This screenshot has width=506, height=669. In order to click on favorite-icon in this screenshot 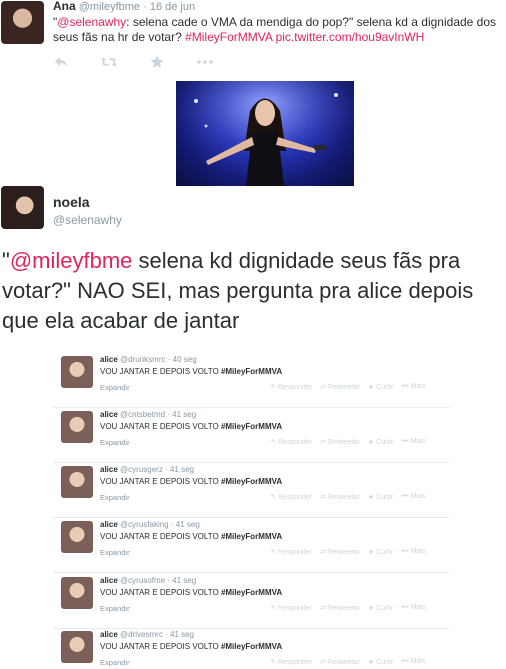, I will do `click(157, 62)`.